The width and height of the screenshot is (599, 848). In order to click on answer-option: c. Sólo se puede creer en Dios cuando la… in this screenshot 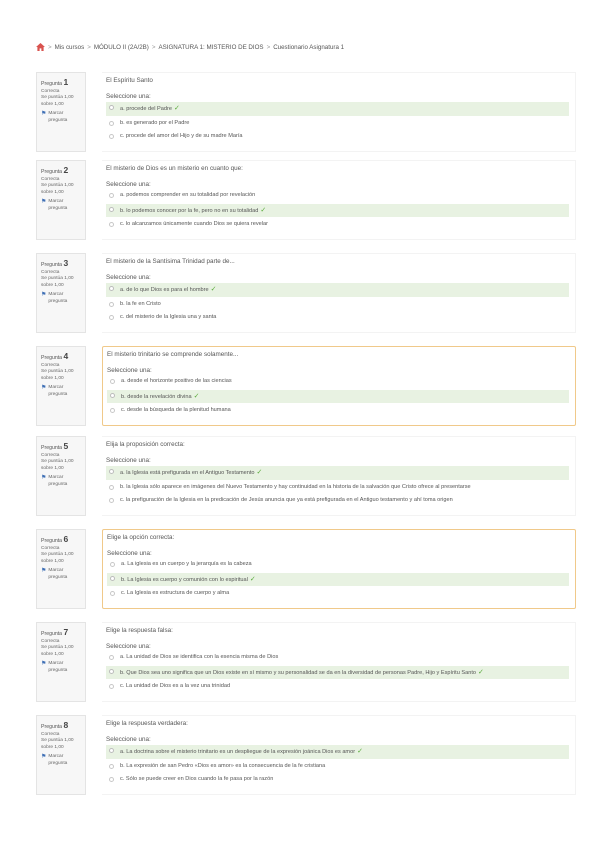, I will do `click(337, 780)`.